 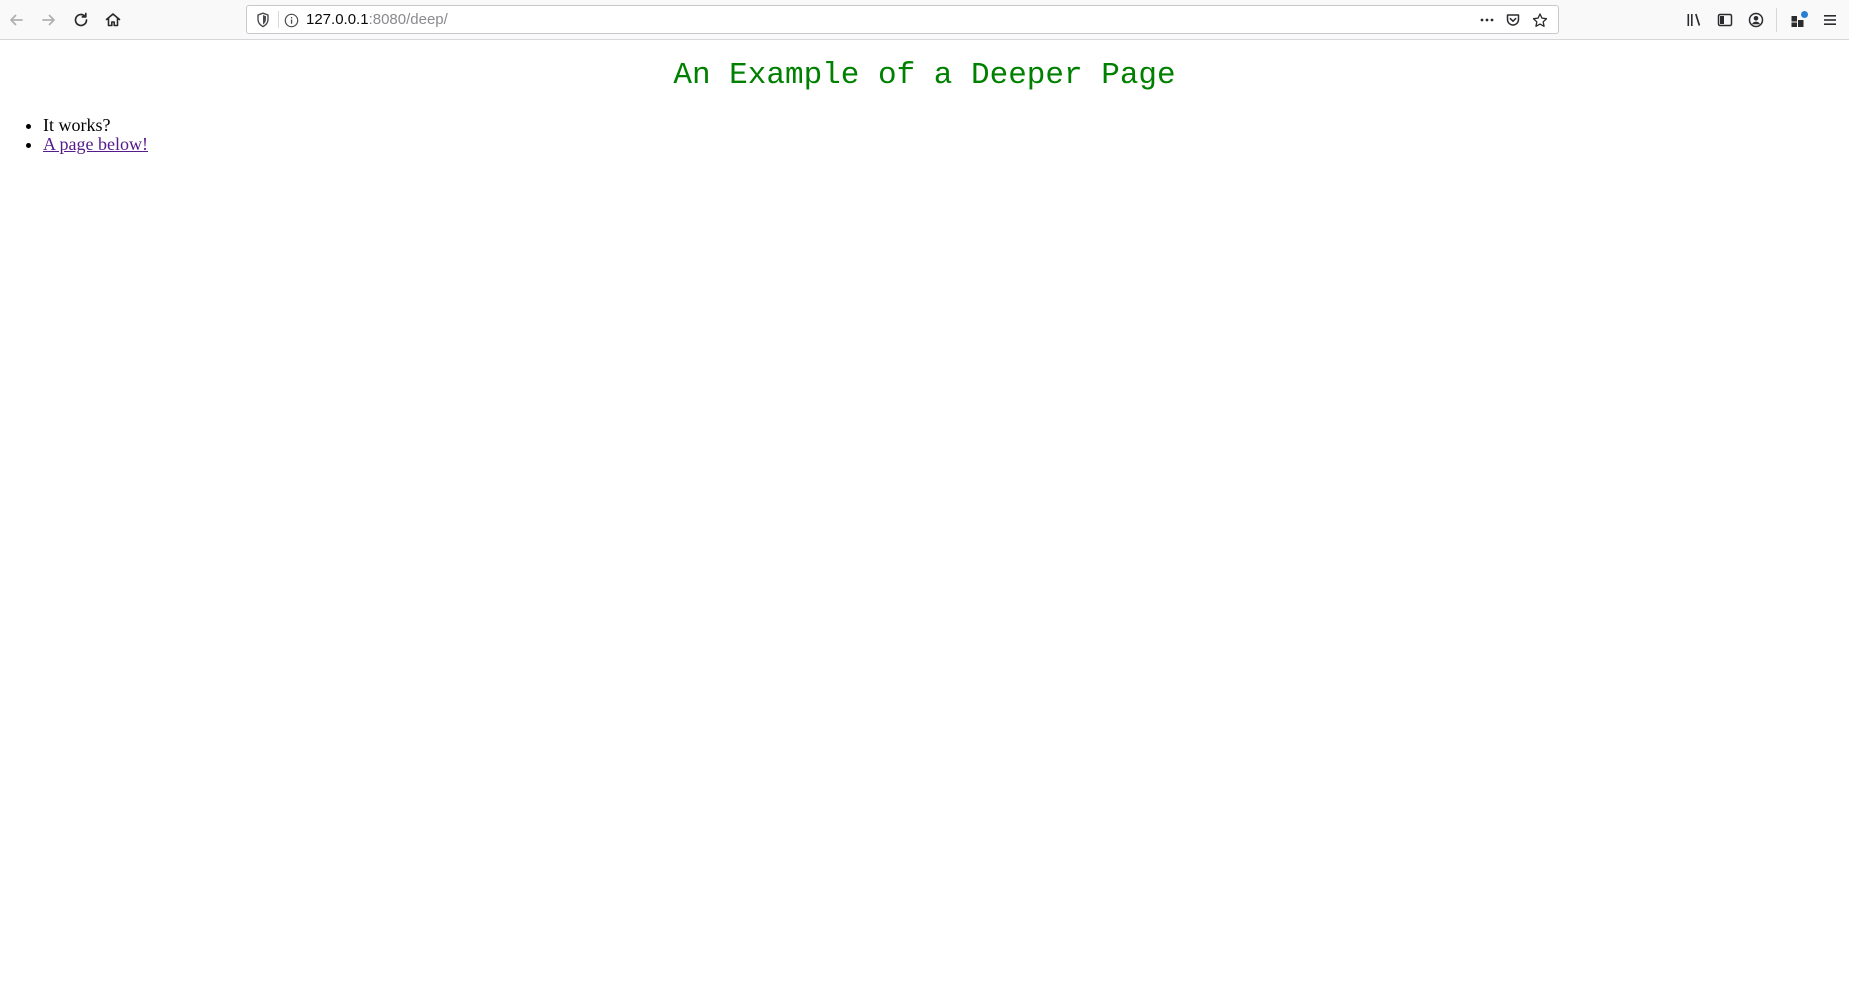 I want to click on page-title: An Example of a Deeper Page, so click(x=924, y=75).